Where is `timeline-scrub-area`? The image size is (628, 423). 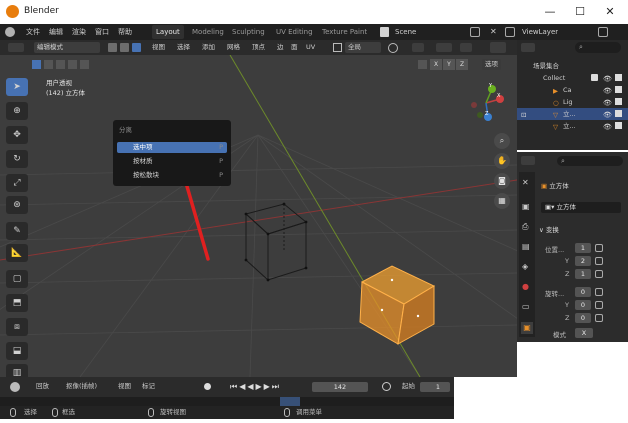
timeline-scrub-area is located at coordinates (227, 401).